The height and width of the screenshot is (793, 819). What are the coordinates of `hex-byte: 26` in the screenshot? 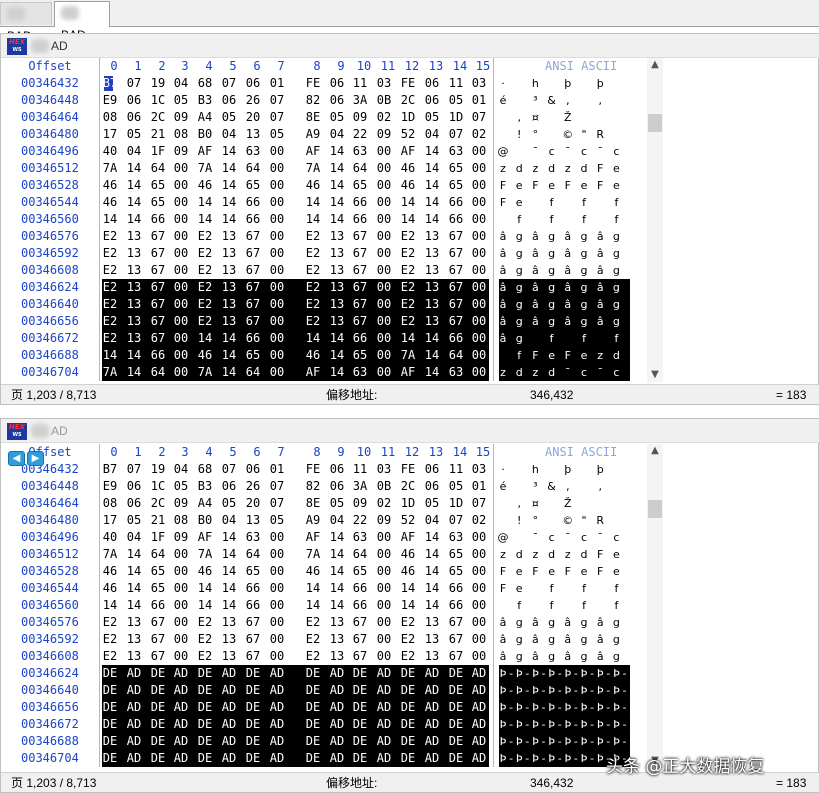 It's located at (253, 486).